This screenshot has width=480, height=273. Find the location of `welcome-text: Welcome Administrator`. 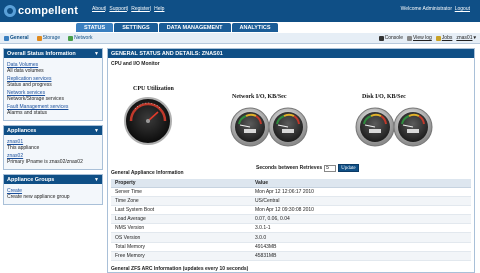

welcome-text: Welcome Administrator is located at coordinates (426, 9).